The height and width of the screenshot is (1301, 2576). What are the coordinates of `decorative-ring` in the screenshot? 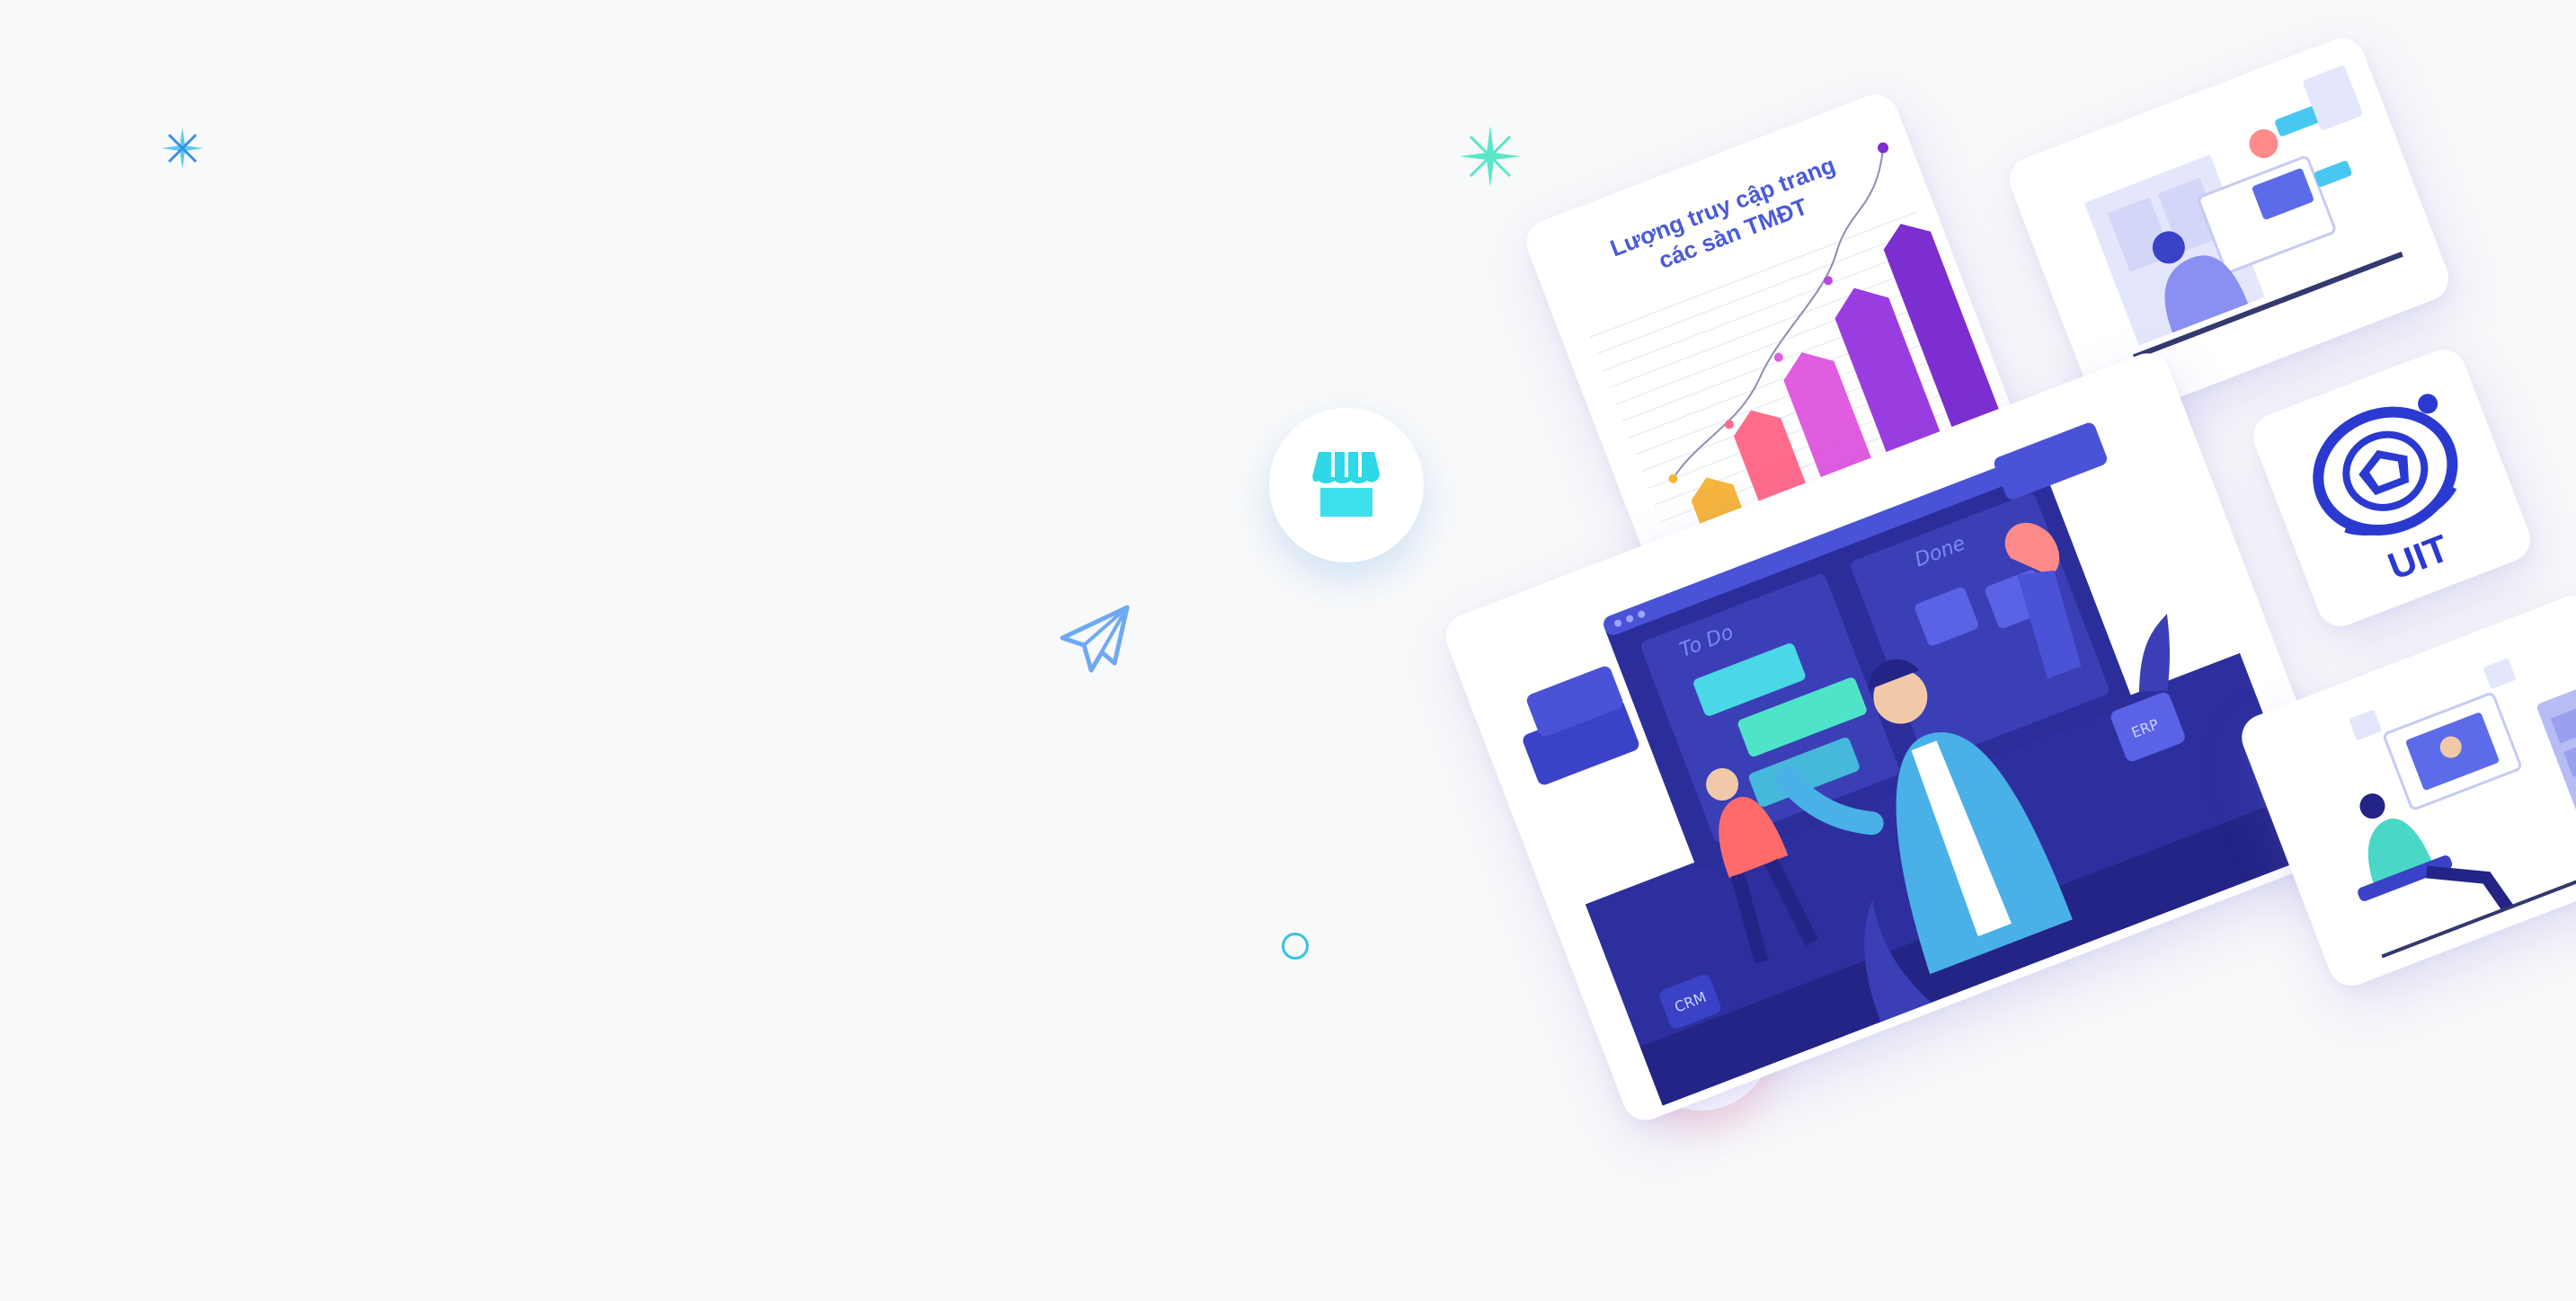 It's located at (1295, 946).